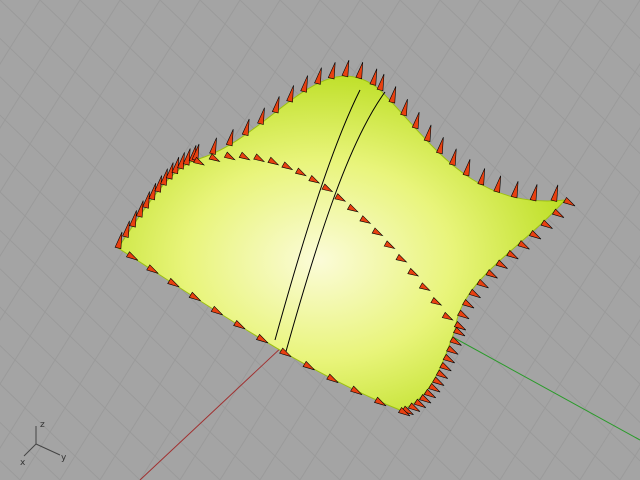 The image size is (640, 480). What do you see at coordinates (42, 441) in the screenshot?
I see `axis-icon` at bounding box center [42, 441].